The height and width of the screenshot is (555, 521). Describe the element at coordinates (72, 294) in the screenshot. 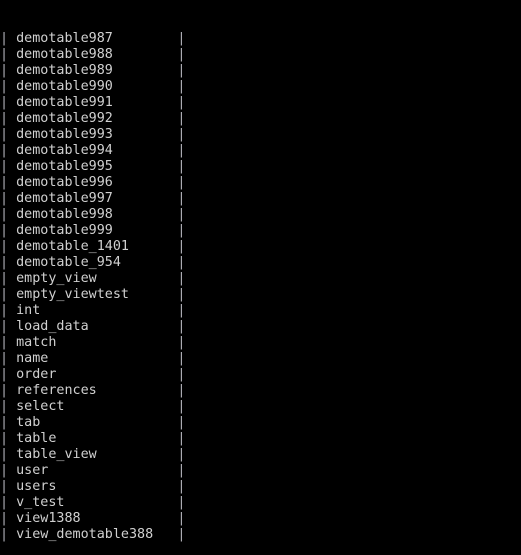

I see `table-name-cell: empty_viewtest` at that location.